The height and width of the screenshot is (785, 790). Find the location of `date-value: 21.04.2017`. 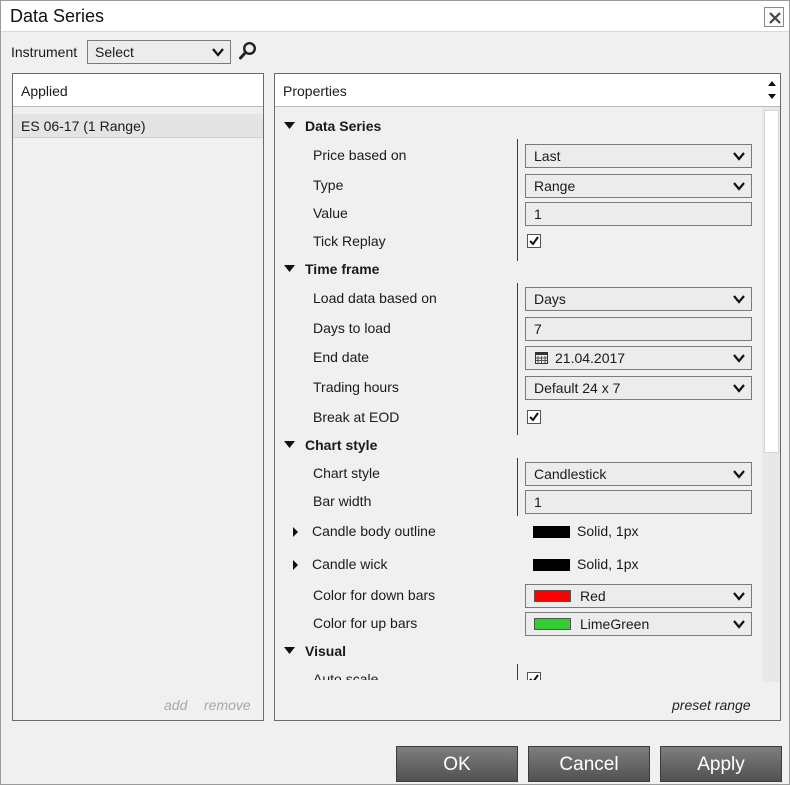

date-value: 21.04.2017 is located at coordinates (590, 358).